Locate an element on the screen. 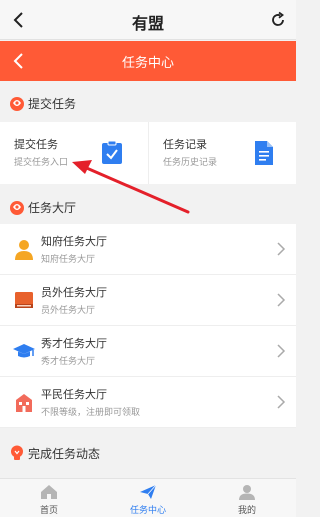 The height and width of the screenshot is (517, 320). page-header: 任务中心 is located at coordinates (148, 61).